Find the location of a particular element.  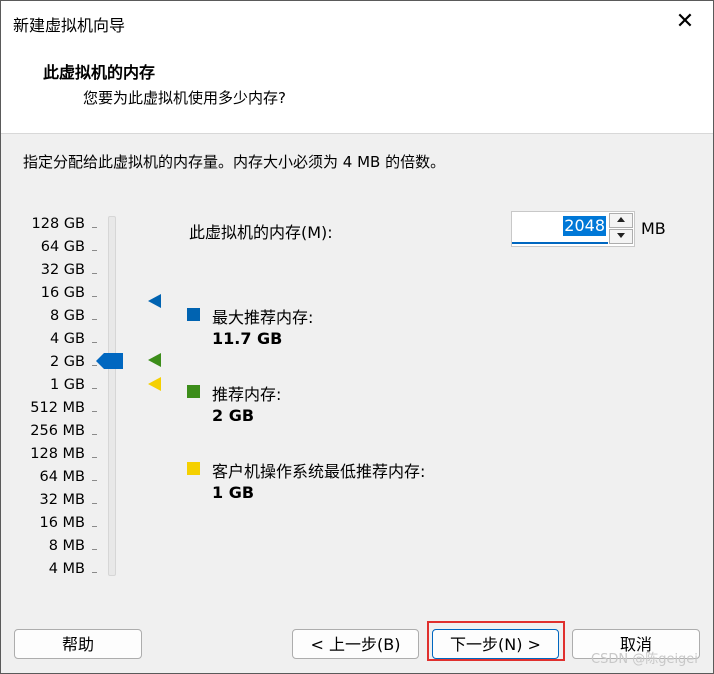

memory-spinbox: 2048 is located at coordinates (573, 229).